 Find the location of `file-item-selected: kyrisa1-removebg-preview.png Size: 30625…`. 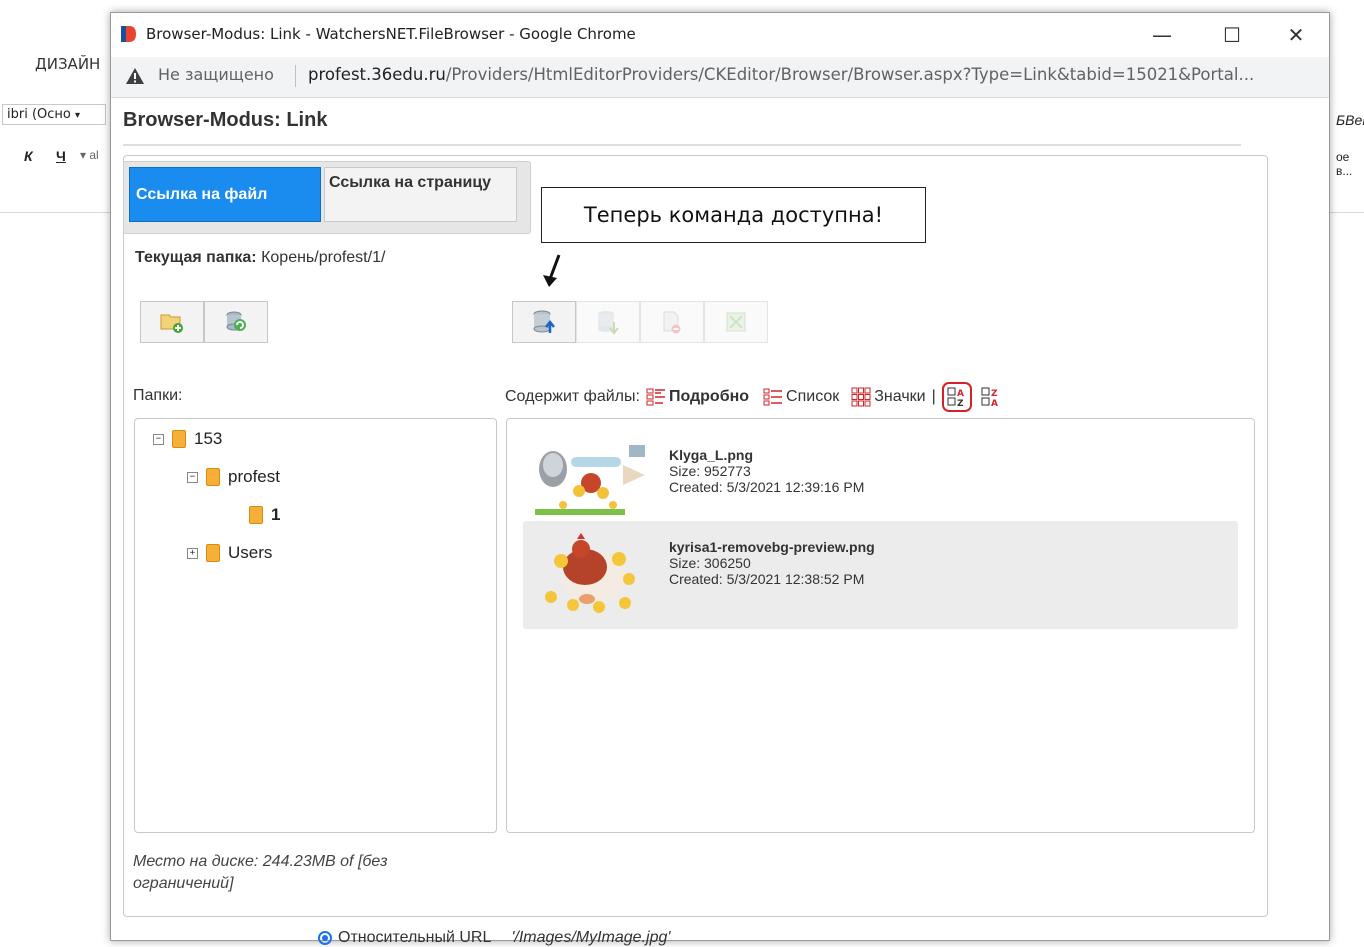

file-item-selected: kyrisa1-removebg-preview.png Size: 30625… is located at coordinates (880, 575).